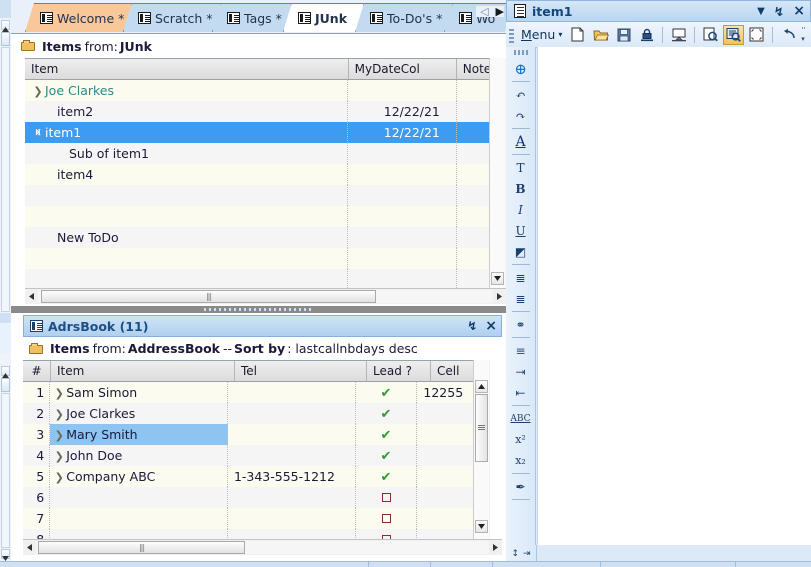 The width and height of the screenshot is (811, 567). I want to click on save-icon, so click(623, 35).